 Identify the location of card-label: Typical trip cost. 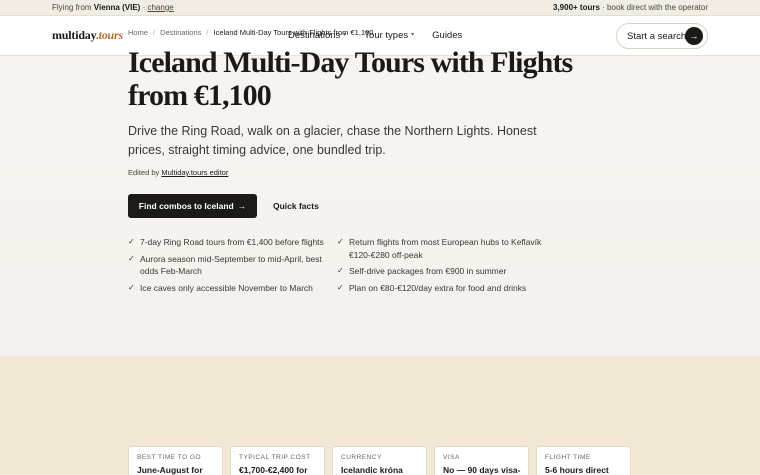
(275, 457).